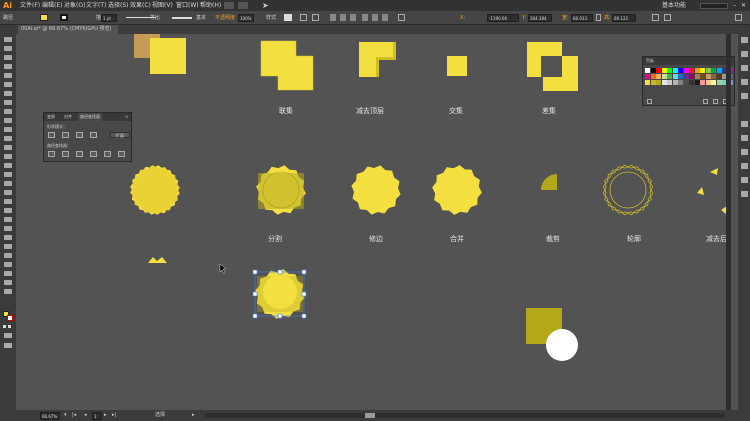 The image size is (750, 421). Describe the element at coordinates (8, 192) in the screenshot. I see `shape-builder-tool-icon` at that location.